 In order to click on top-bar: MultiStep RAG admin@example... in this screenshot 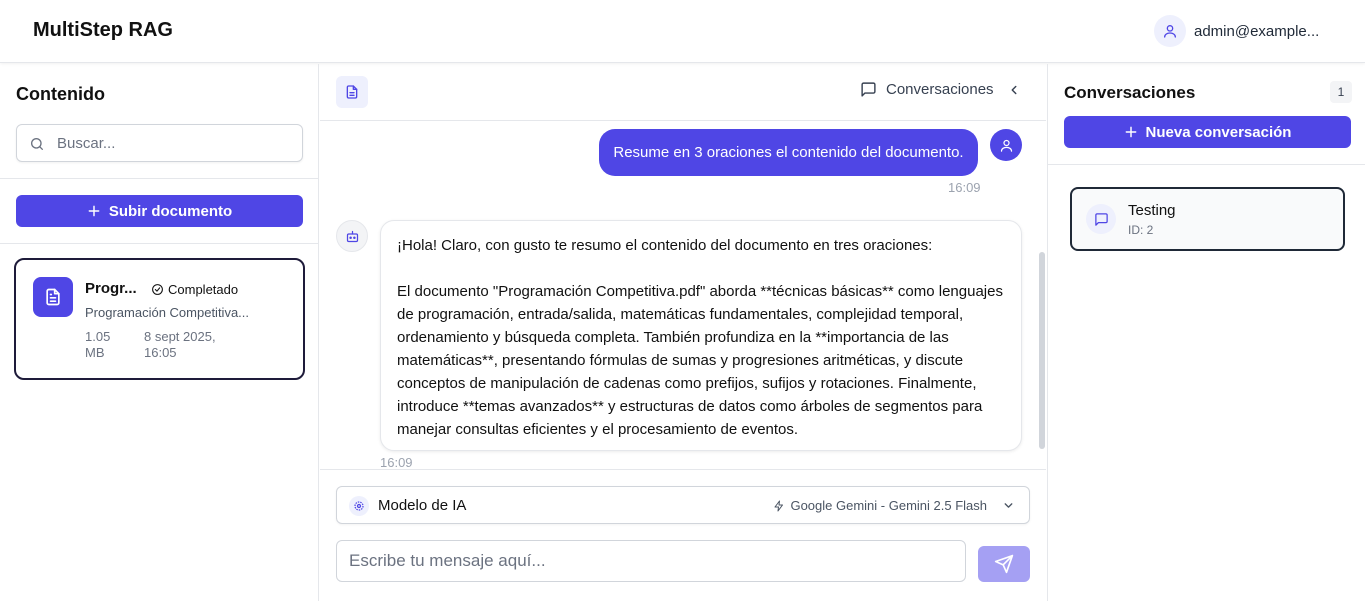, I will do `click(682, 31)`.